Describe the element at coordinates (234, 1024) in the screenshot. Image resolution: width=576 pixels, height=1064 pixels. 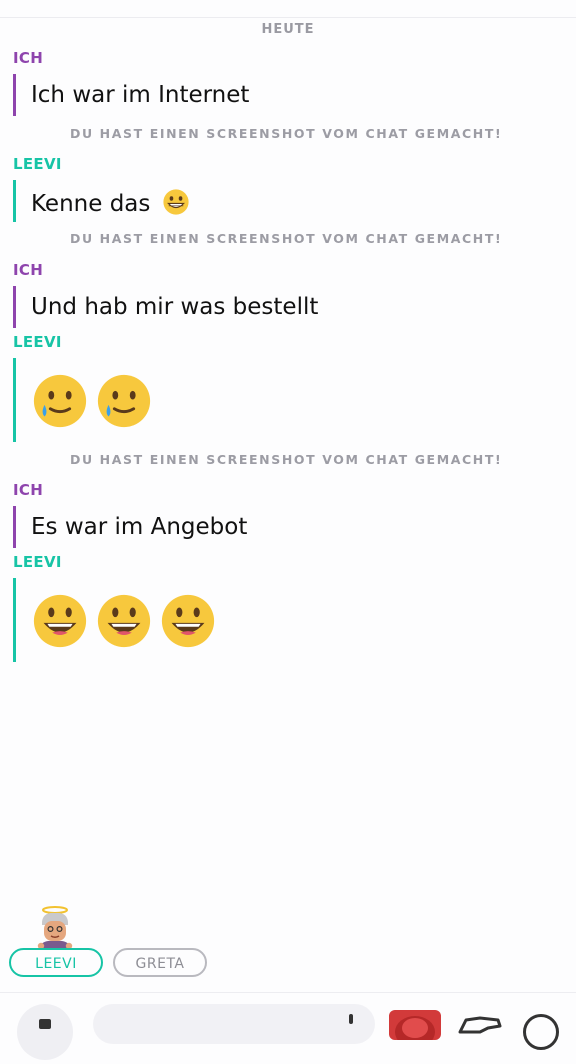
I see `chat-input` at that location.